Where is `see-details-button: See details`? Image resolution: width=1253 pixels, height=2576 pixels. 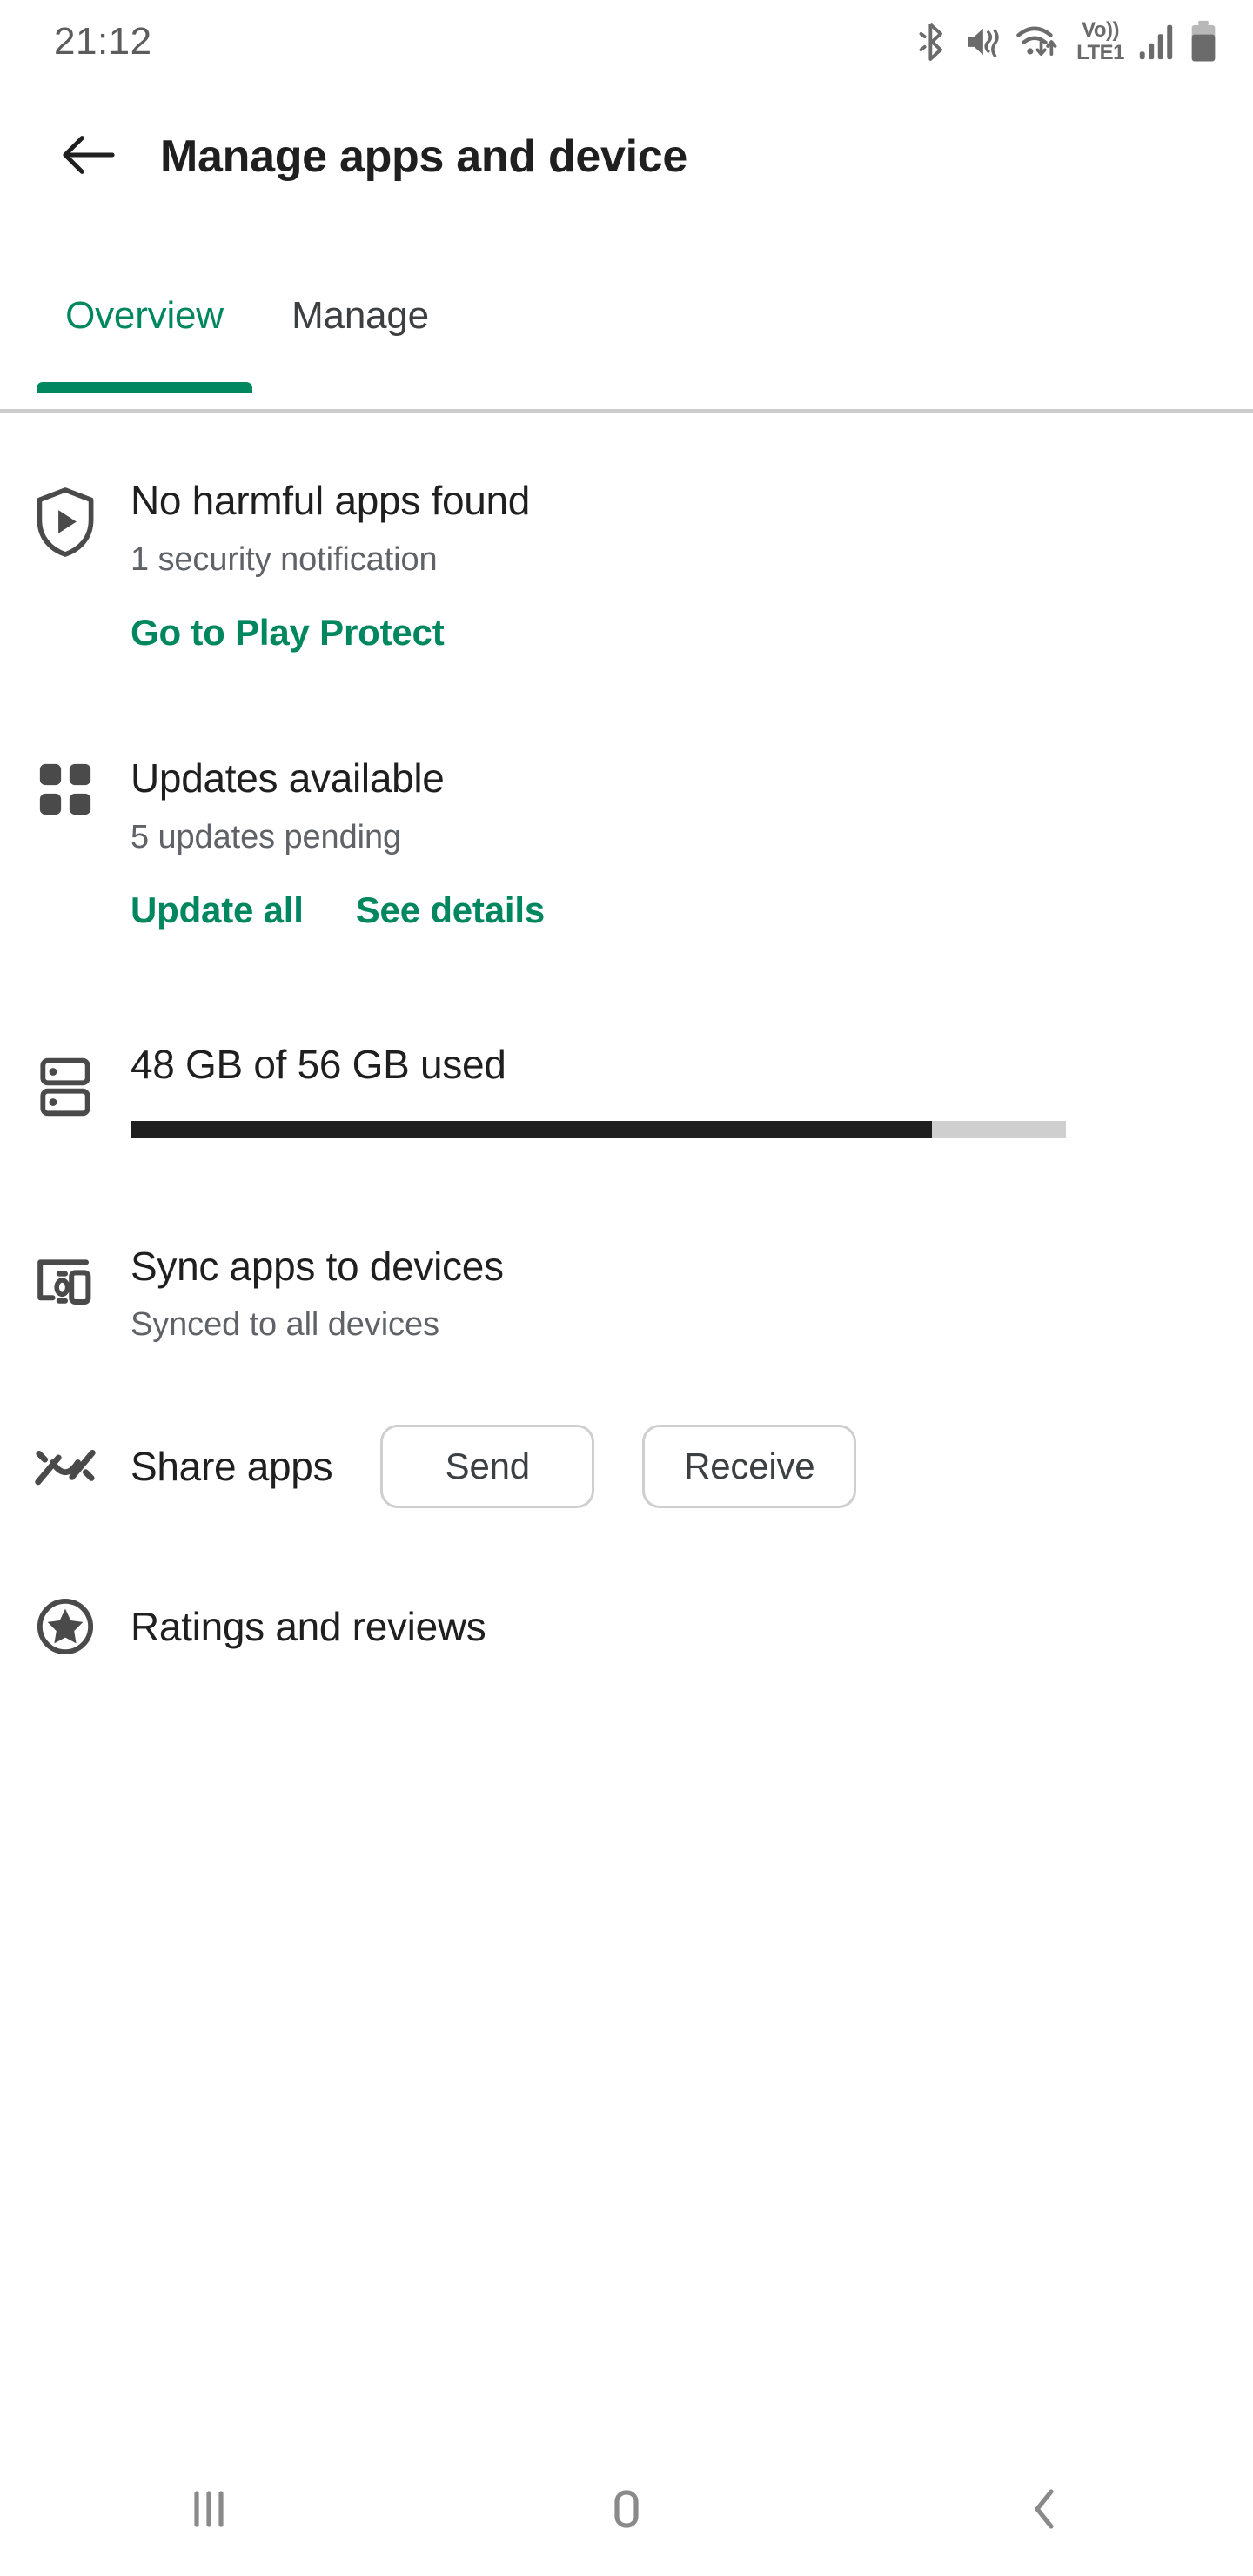
see-details-button: See details is located at coordinates (451, 910).